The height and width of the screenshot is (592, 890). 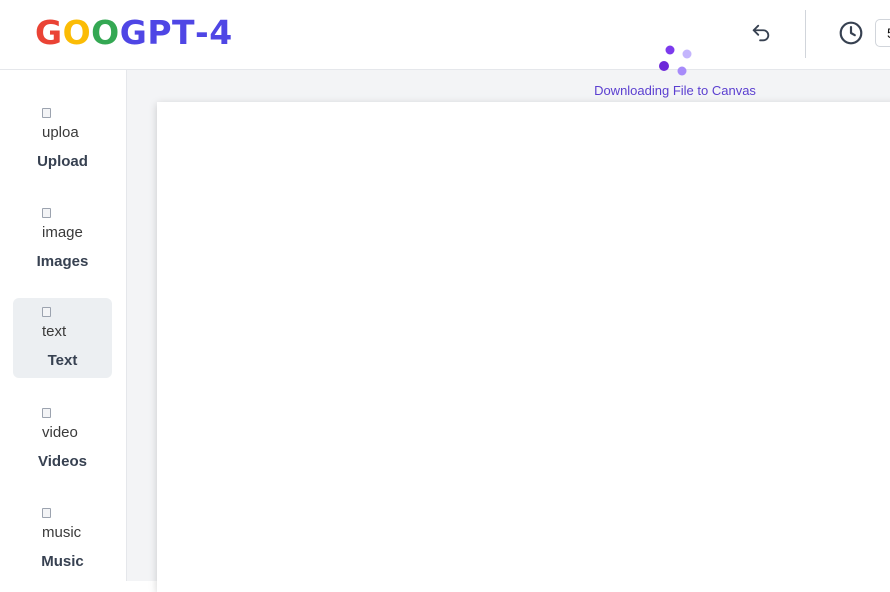 I want to click on images-icon: image, so click(x=62, y=225).